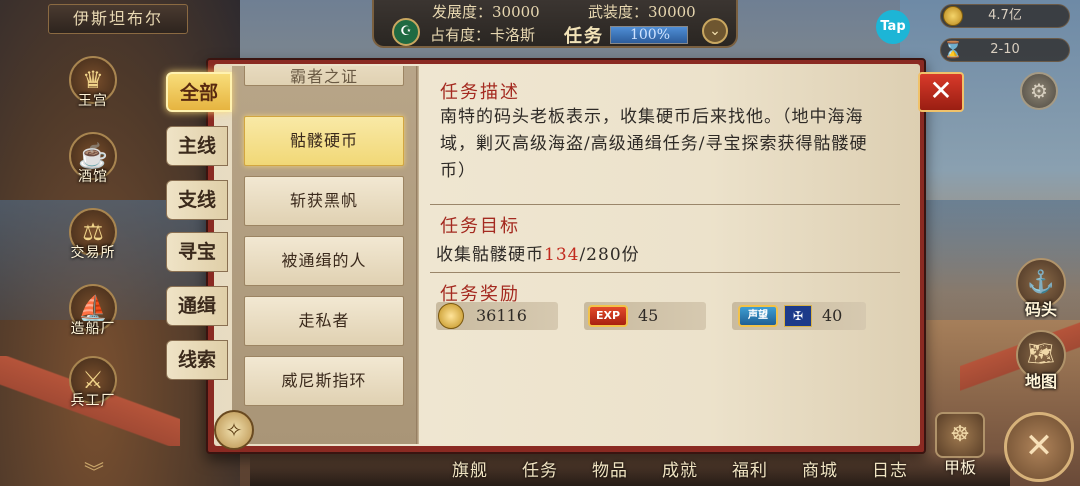 The image size is (1080, 486). What do you see at coordinates (630, 469) in the screenshot?
I see `bottom-nav: 旗舰 任务 物品 成就 福利 商城 日志` at bounding box center [630, 469].